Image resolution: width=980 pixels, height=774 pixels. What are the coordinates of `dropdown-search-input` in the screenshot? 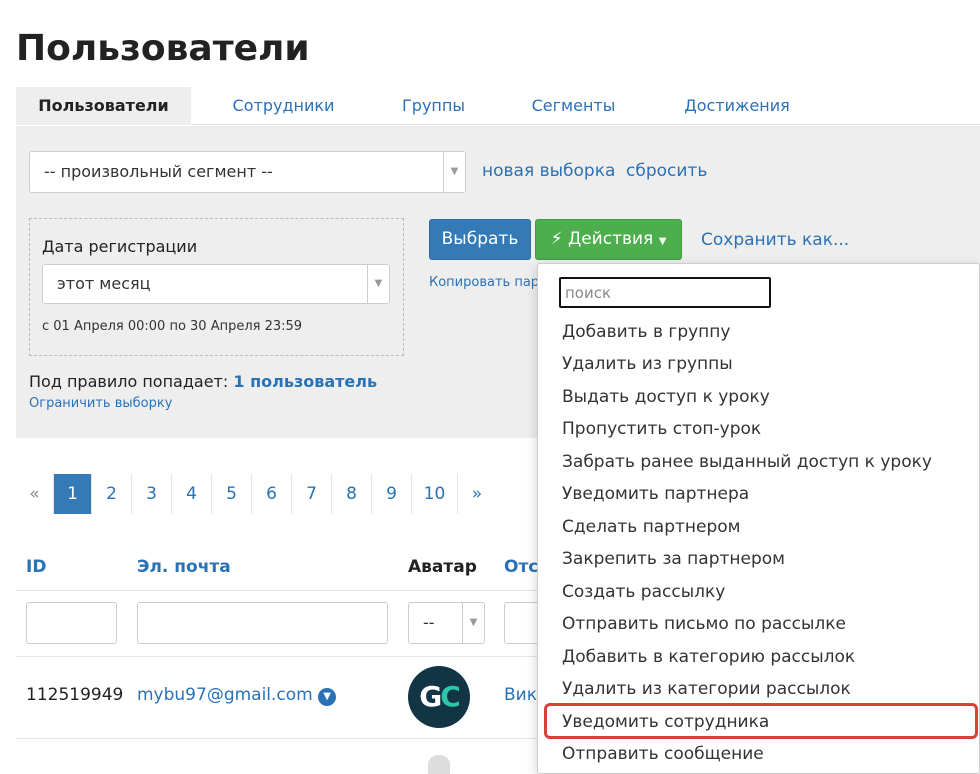 It's located at (665, 292).